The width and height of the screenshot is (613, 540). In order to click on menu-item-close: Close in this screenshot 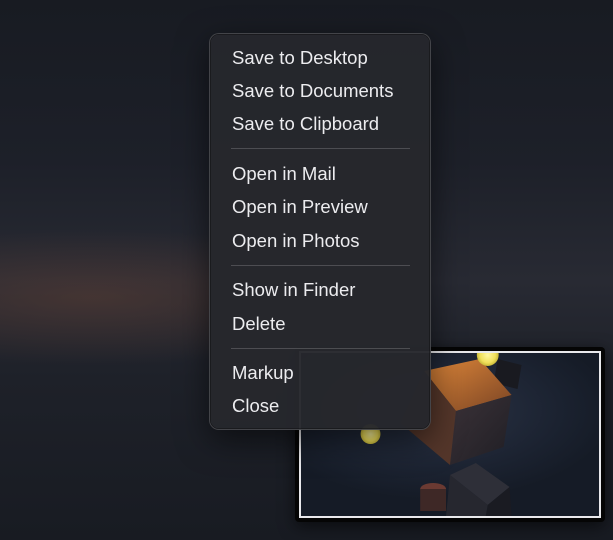, I will do `click(320, 406)`.